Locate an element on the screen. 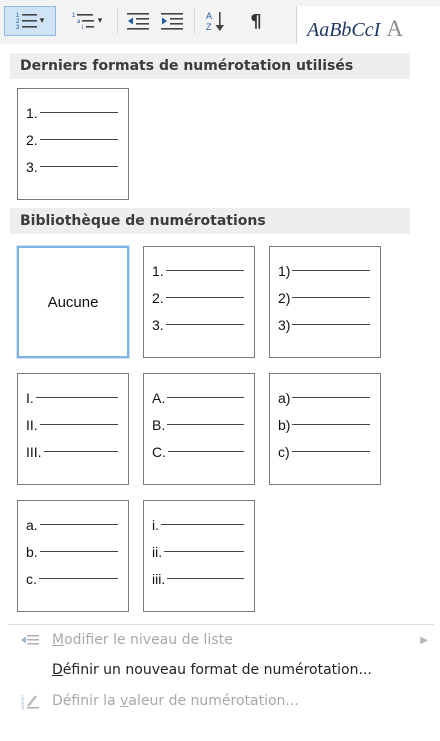 The width and height of the screenshot is (440, 741). numbering-format-tile: i. ii. iii. is located at coordinates (199, 556).